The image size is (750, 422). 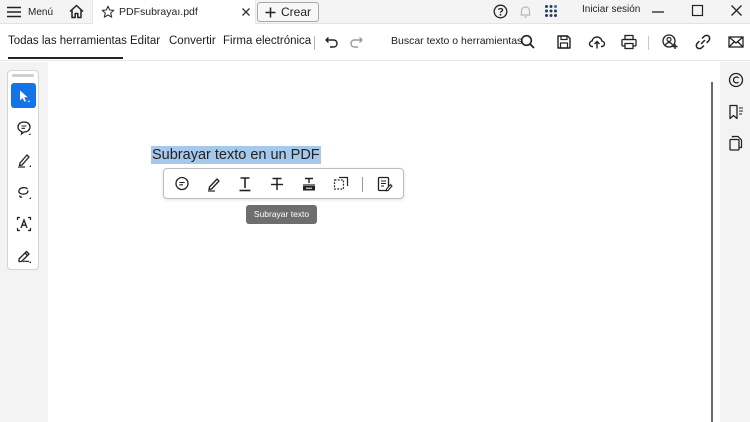 I want to click on panel-grip, so click(x=23, y=75).